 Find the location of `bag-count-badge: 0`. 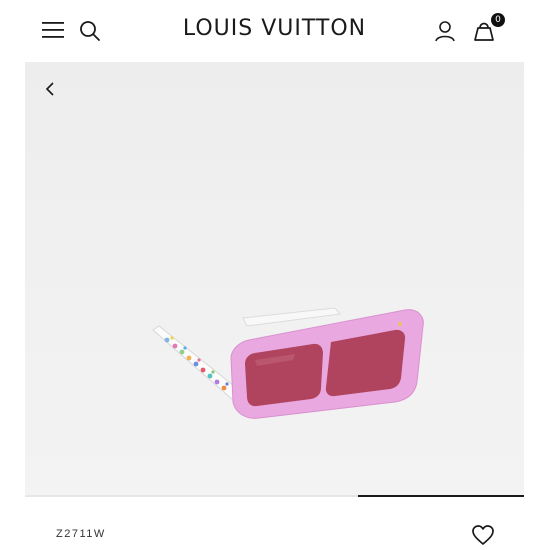

bag-count-badge: 0 is located at coordinates (498, 20).